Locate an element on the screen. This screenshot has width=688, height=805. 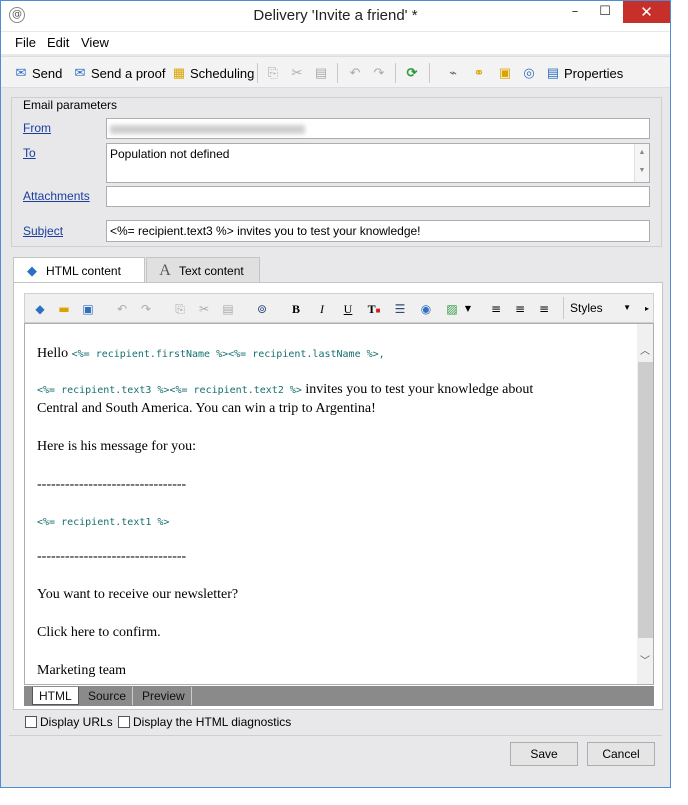
signature: Marketing team is located at coordinates (82, 670).